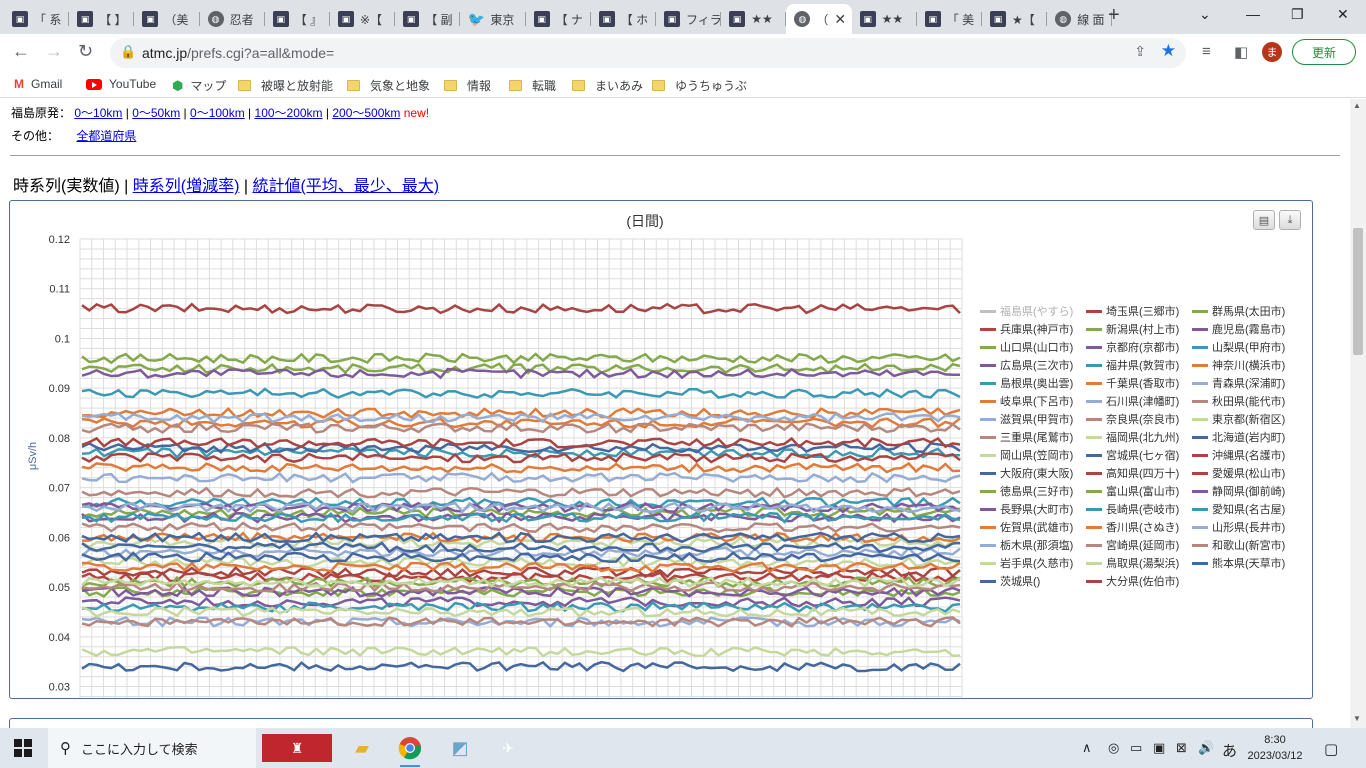 The width and height of the screenshot is (1366, 768). What do you see at coordinates (819, 19) in the screenshot?
I see `browser-tab: ◍ （ ✕` at bounding box center [819, 19].